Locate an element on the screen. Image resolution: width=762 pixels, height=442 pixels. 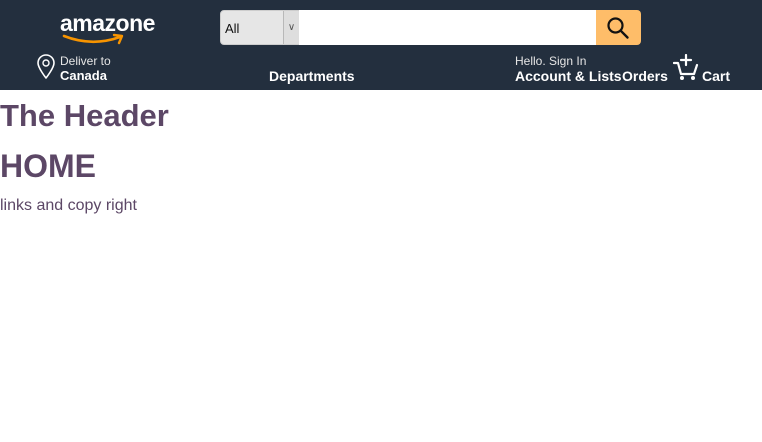
search-icon is located at coordinates (618, 28).